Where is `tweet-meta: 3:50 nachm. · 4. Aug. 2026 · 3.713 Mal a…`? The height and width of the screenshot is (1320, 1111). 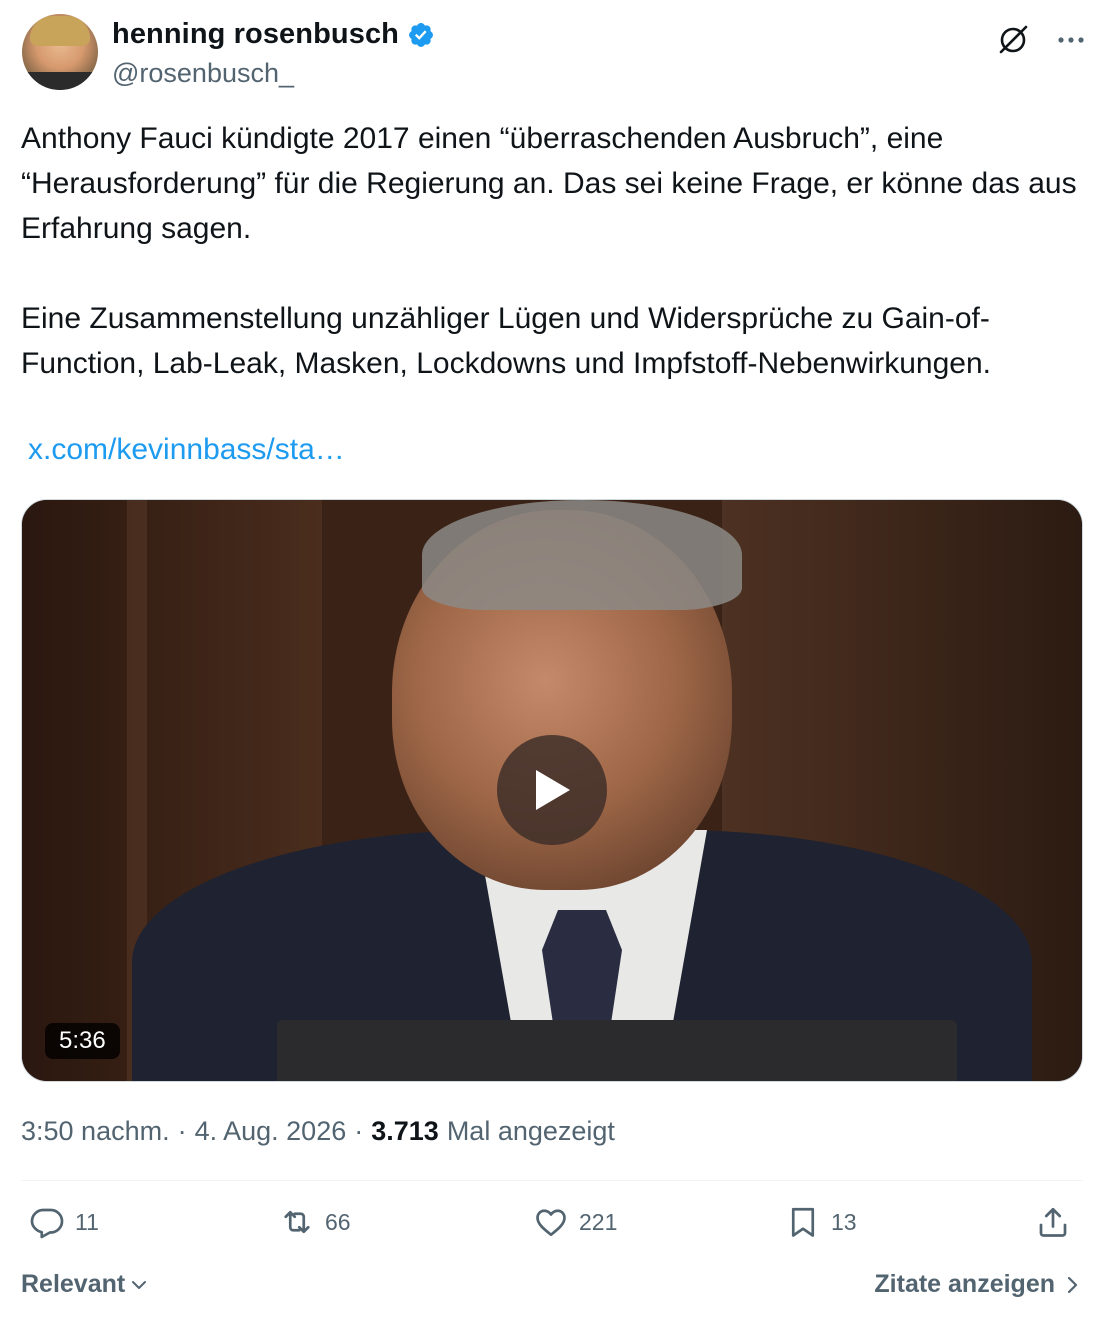 tweet-meta: 3:50 nachm. · 4. Aug. 2026 · 3.713 Mal a… is located at coordinates (318, 1131).